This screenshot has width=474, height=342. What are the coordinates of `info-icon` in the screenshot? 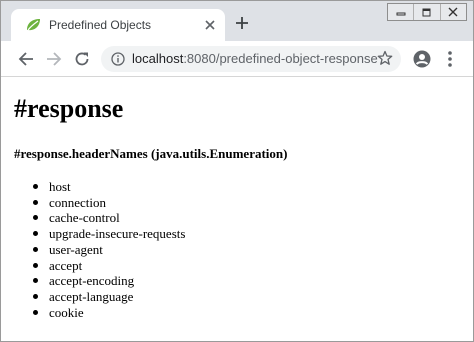 It's located at (118, 59).